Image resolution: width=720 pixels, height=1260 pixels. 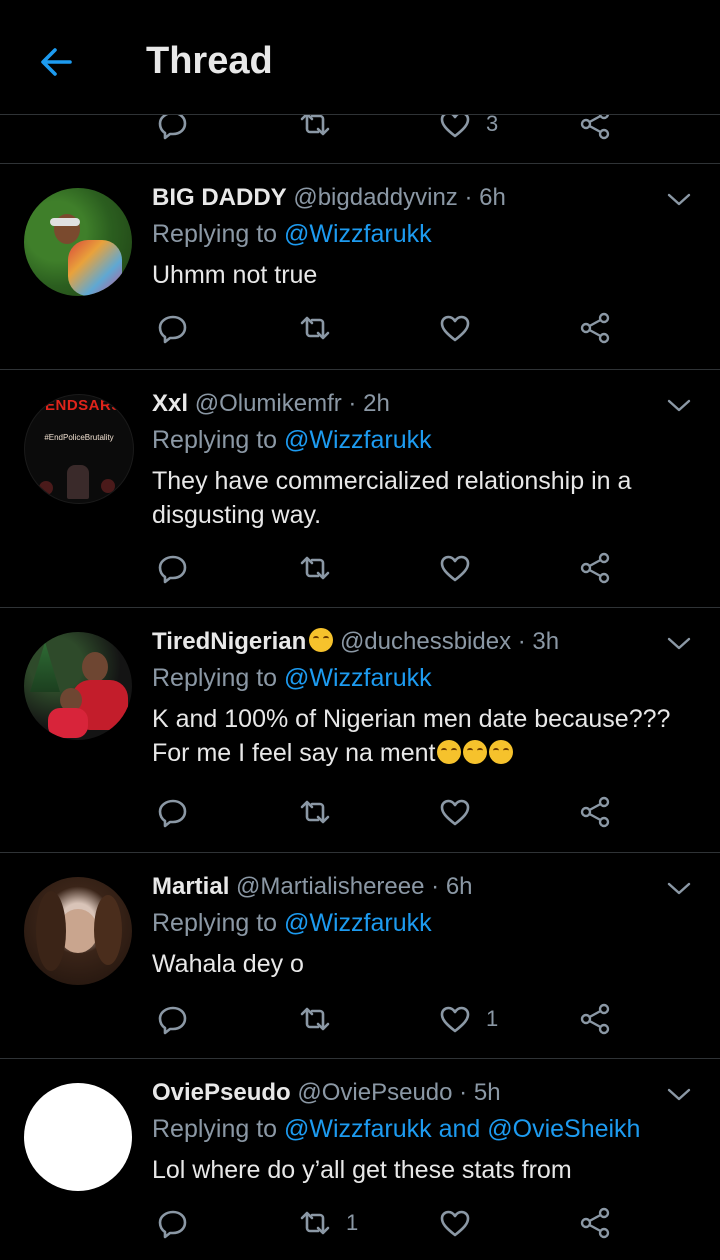 What do you see at coordinates (487, 1092) in the screenshot?
I see `timestamp: 5h` at bounding box center [487, 1092].